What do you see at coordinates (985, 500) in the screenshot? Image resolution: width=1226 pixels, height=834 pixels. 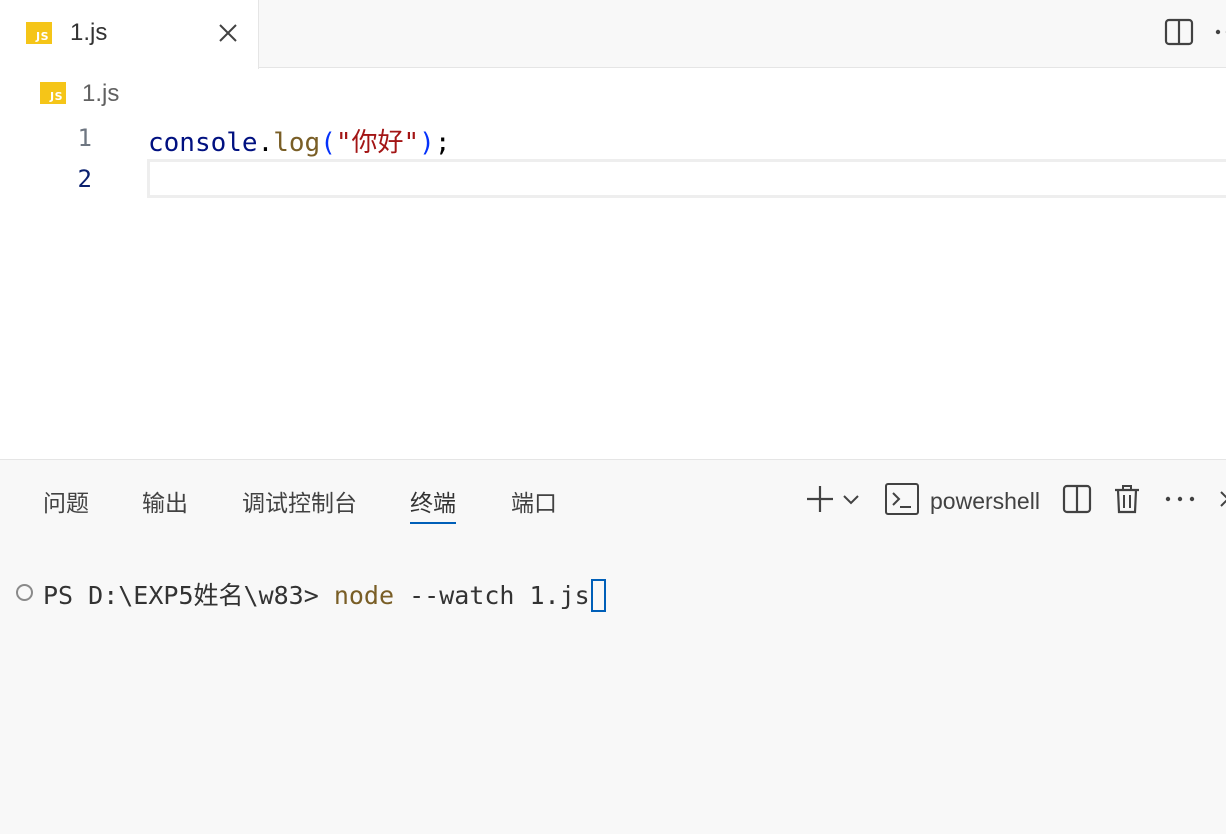 I see `shell-name: powershell` at bounding box center [985, 500].